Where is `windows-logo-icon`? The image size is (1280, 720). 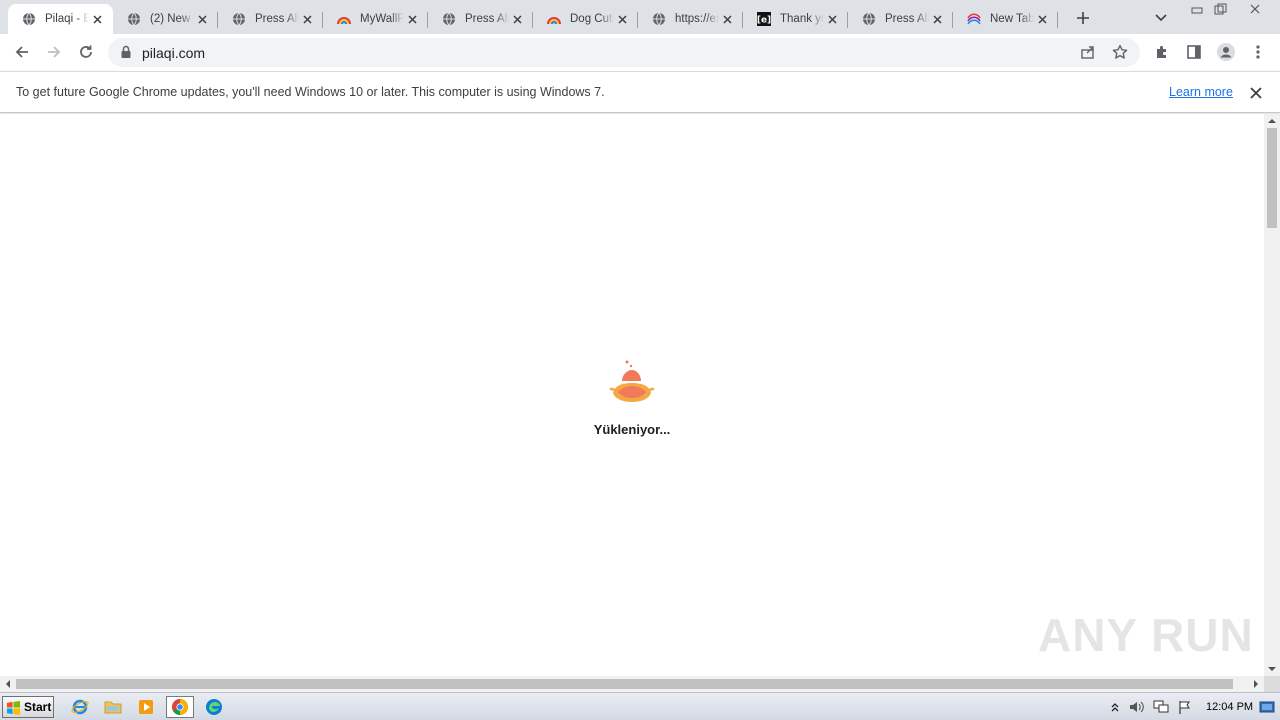
windows-logo-icon is located at coordinates (13, 707).